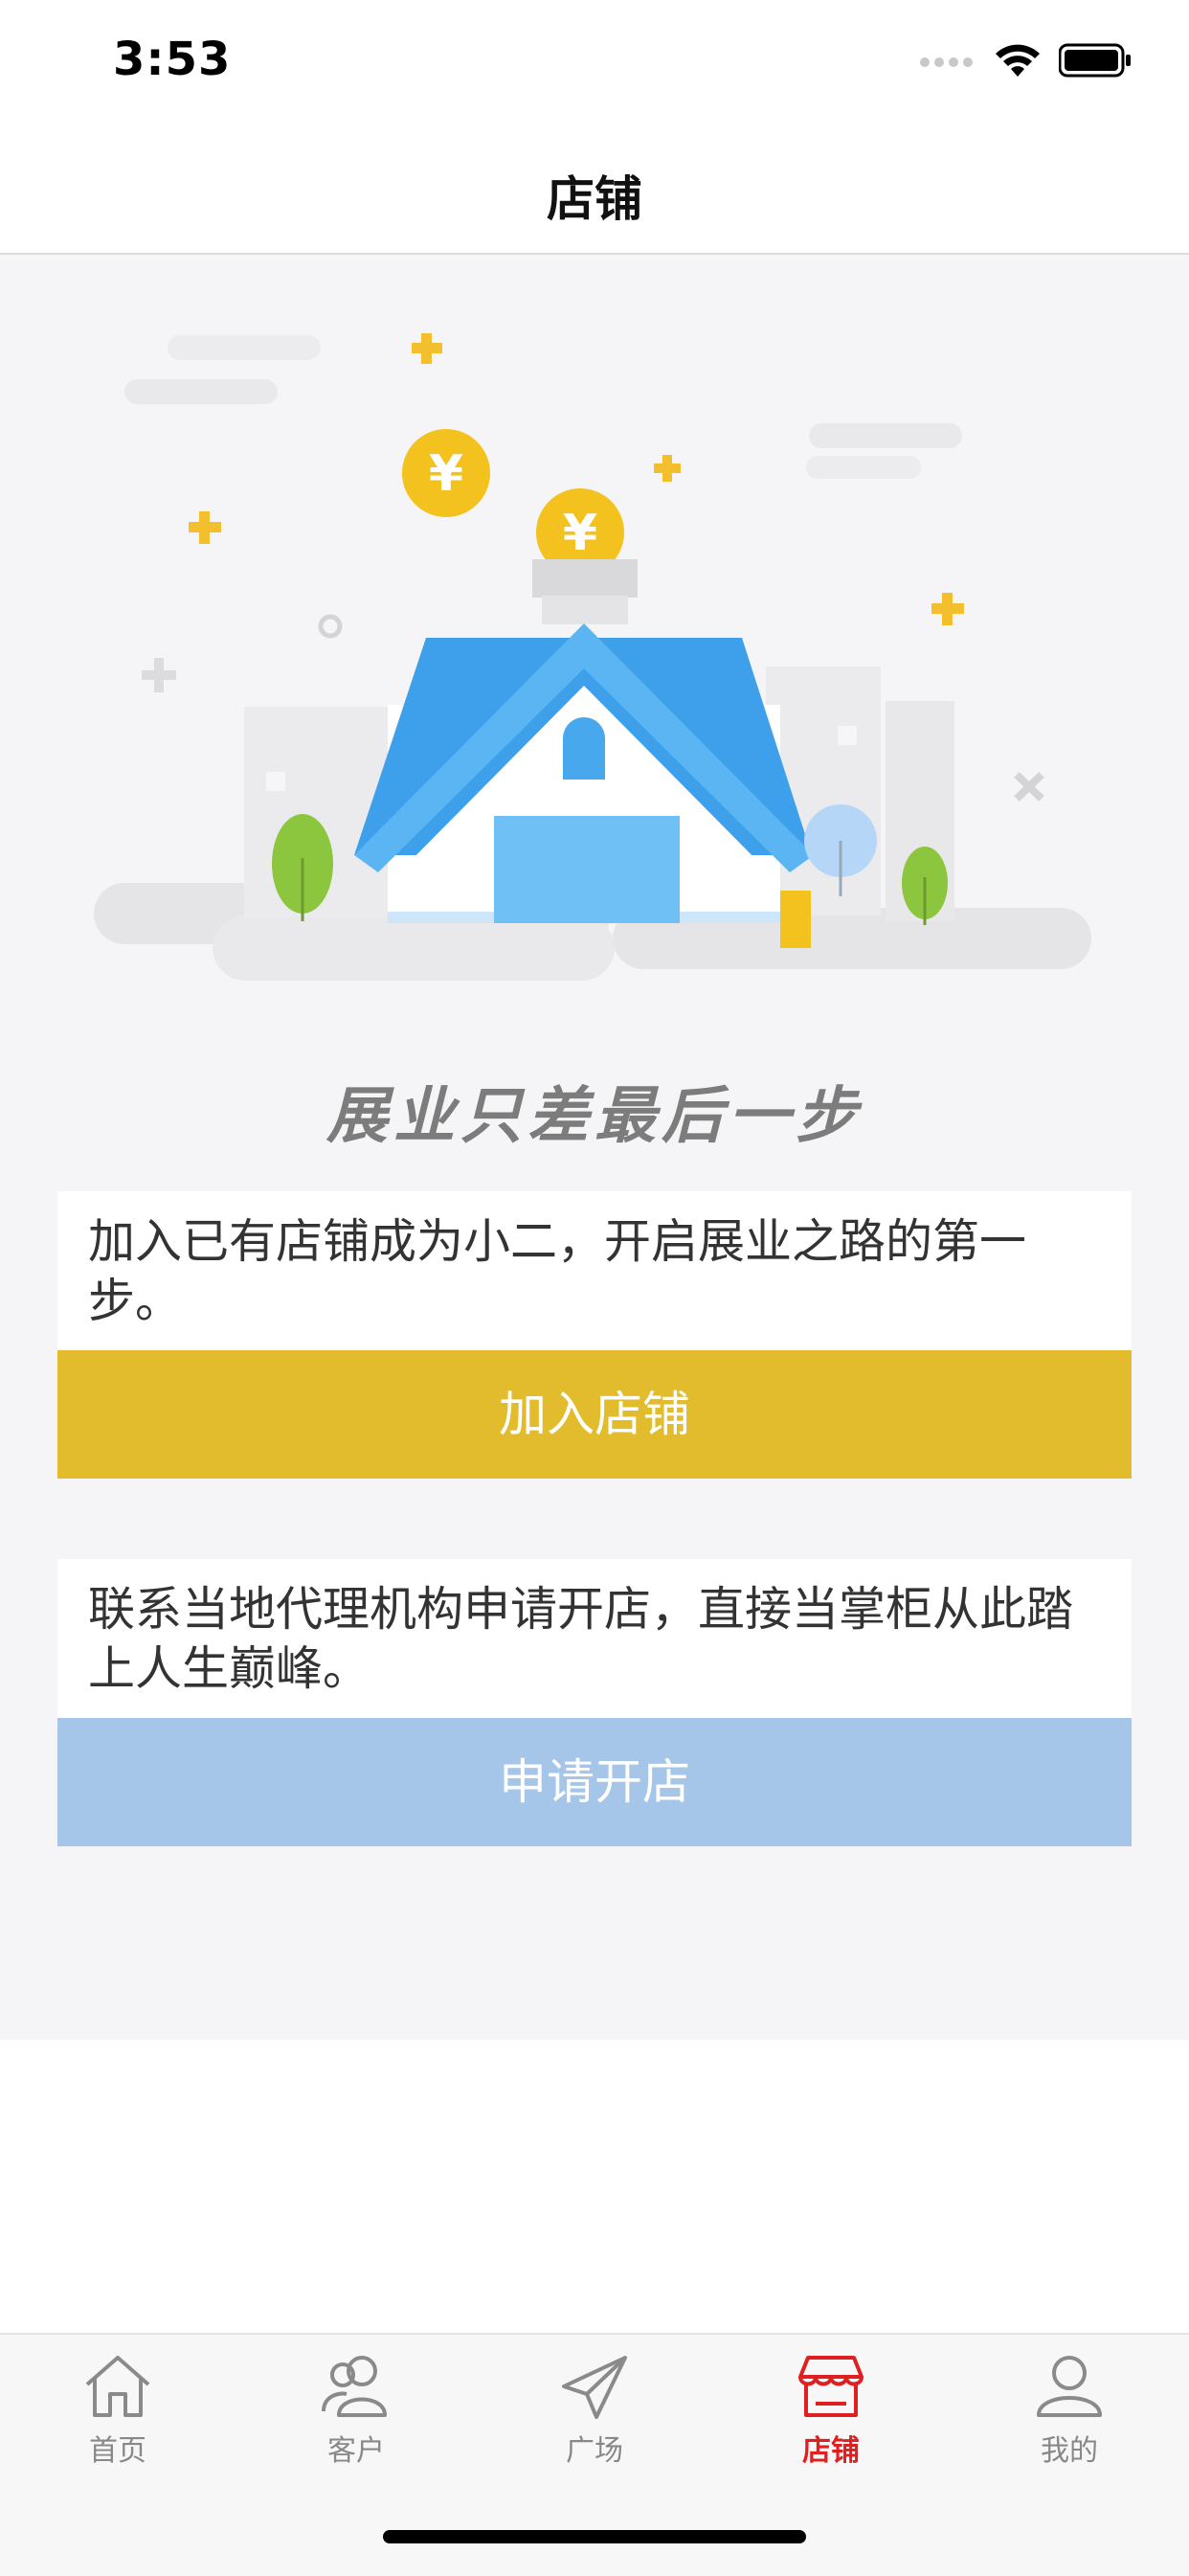 Image resolution: width=1189 pixels, height=2576 pixels. I want to click on signal-icon, so click(946, 62).